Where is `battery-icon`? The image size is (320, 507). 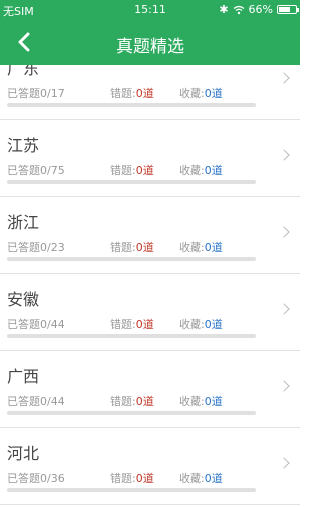 battery-icon is located at coordinates (288, 9).